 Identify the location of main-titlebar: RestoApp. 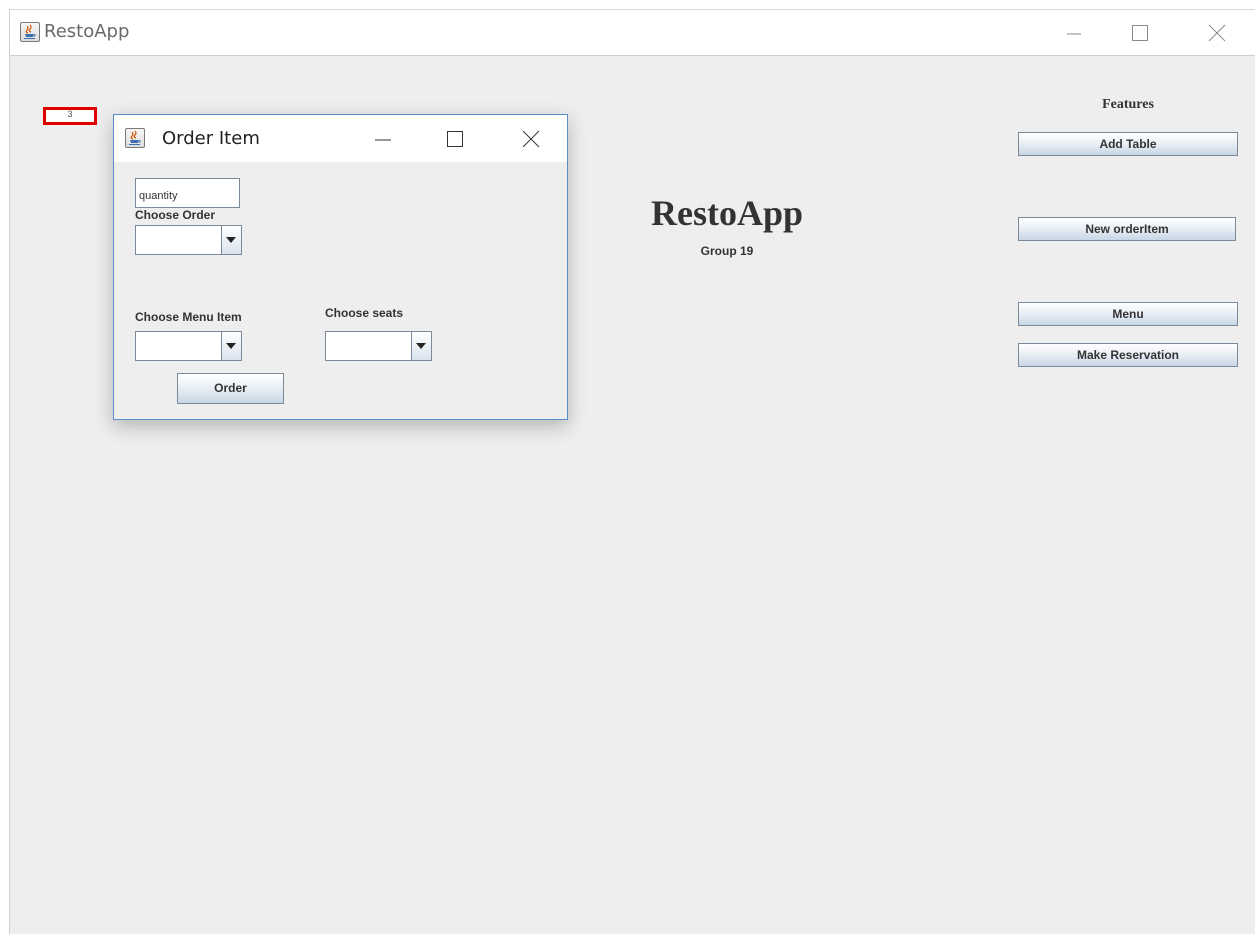
(632, 33).